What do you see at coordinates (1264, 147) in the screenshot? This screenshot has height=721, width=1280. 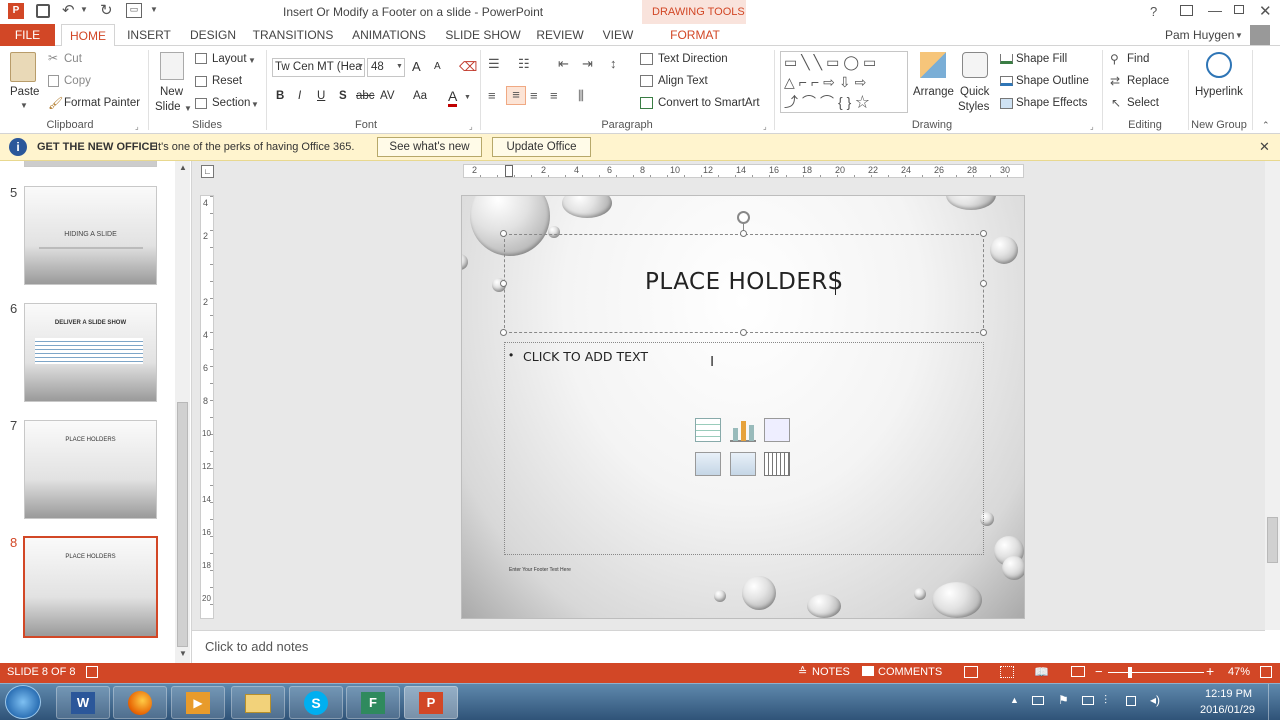 I see `close-message-icon: ✕` at bounding box center [1264, 147].